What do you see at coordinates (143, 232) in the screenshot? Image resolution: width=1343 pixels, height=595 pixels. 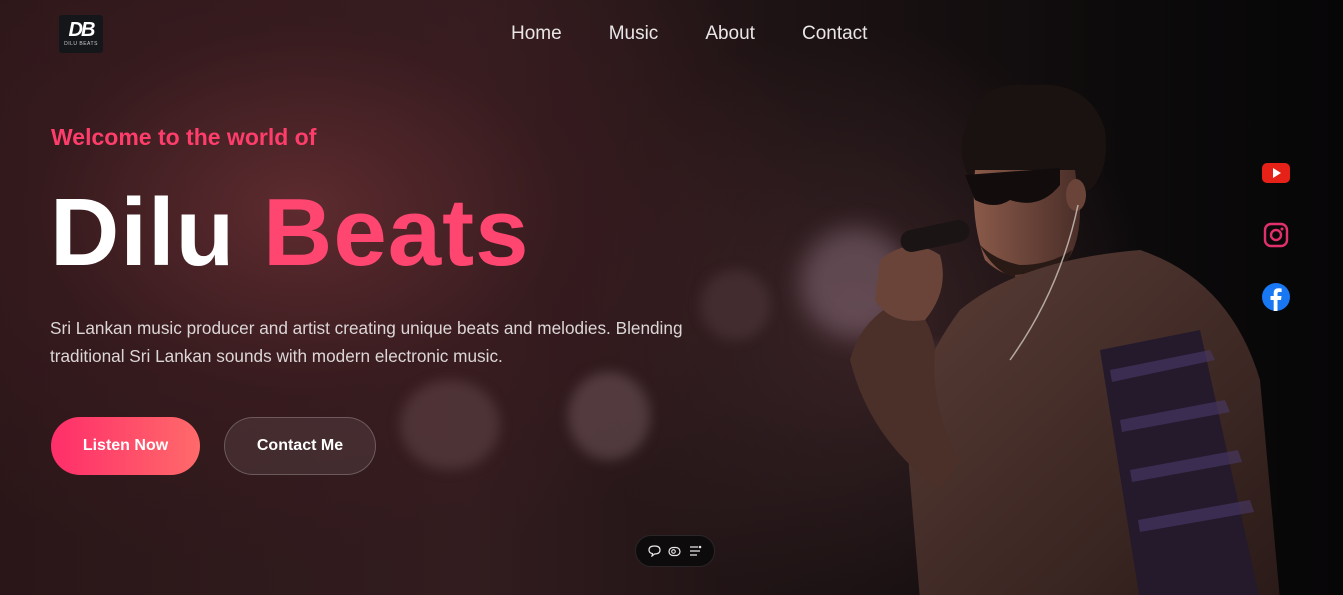 I see `title-first-word: Dilu` at bounding box center [143, 232].